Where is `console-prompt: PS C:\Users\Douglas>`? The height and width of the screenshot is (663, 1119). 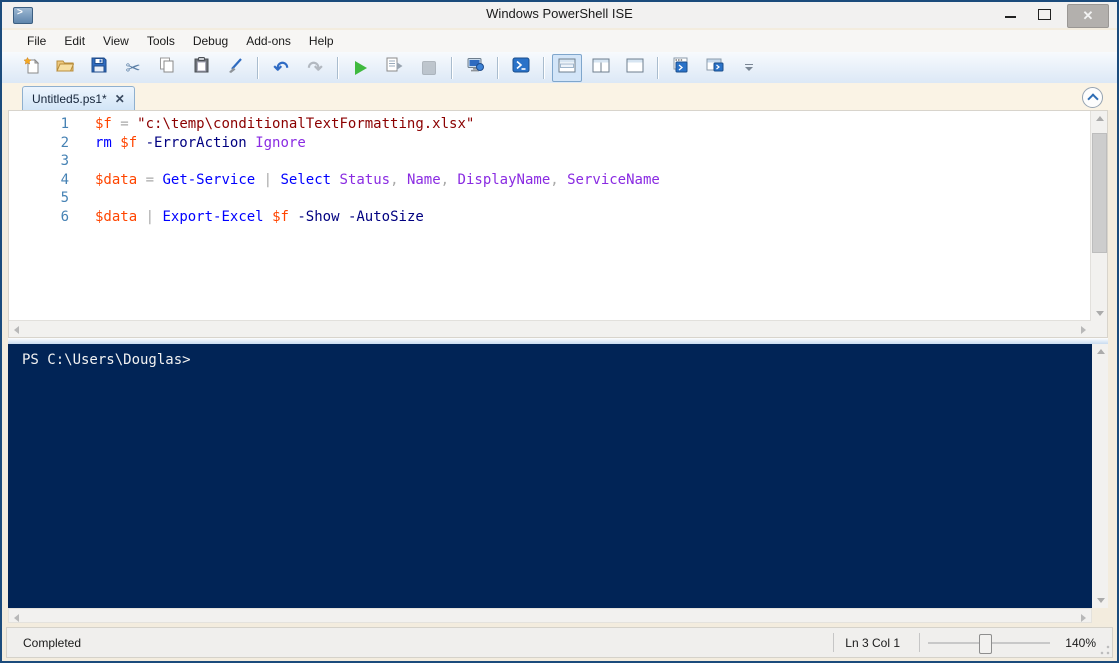 console-prompt: PS C:\Users\Douglas> is located at coordinates (106, 360).